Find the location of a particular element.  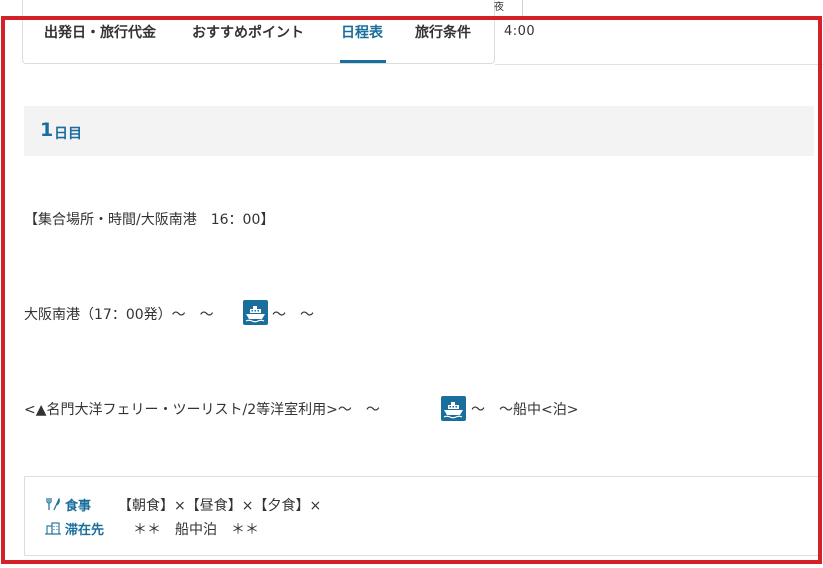

day-number: 1 is located at coordinates (47, 130).